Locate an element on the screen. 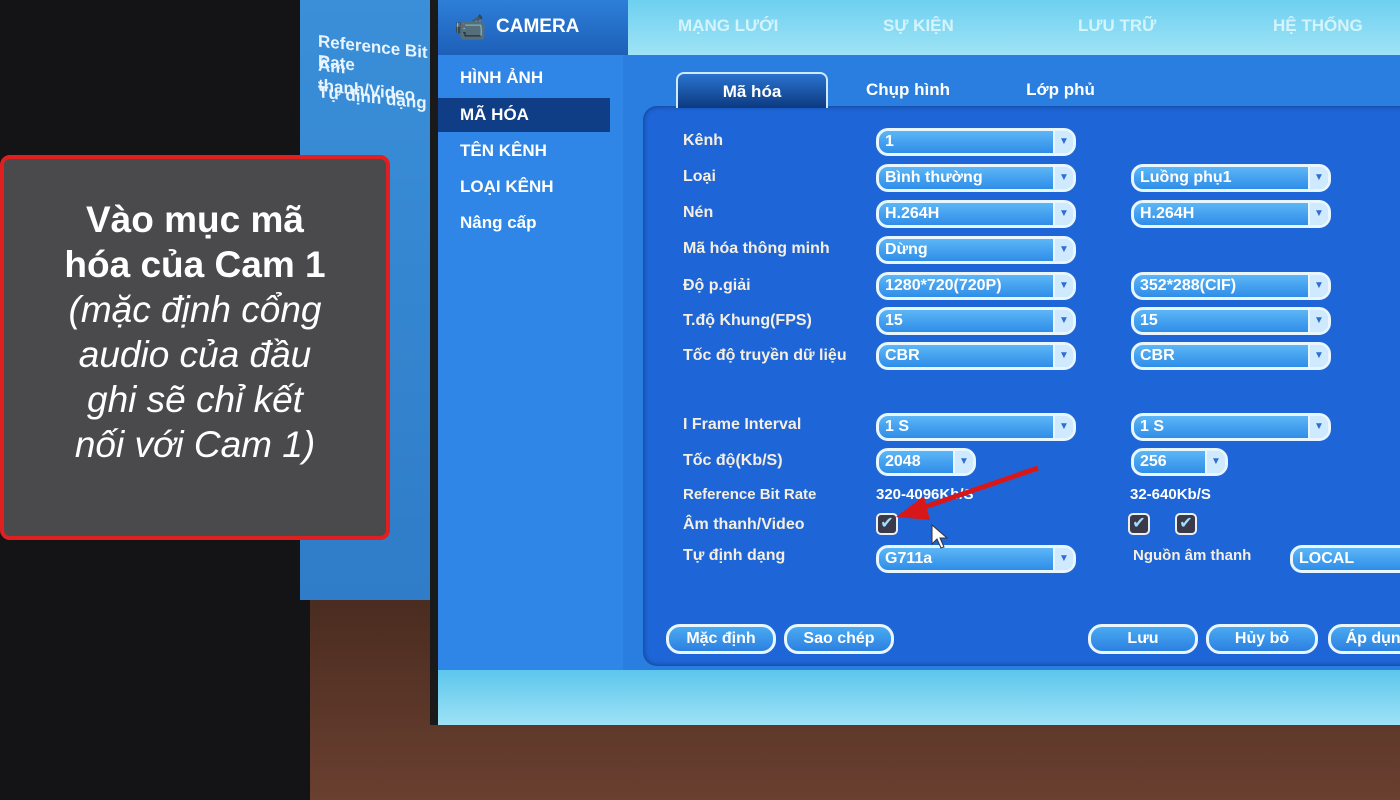 This screenshot has height=800, width=1400. label-channel: Kênh is located at coordinates (703, 140).